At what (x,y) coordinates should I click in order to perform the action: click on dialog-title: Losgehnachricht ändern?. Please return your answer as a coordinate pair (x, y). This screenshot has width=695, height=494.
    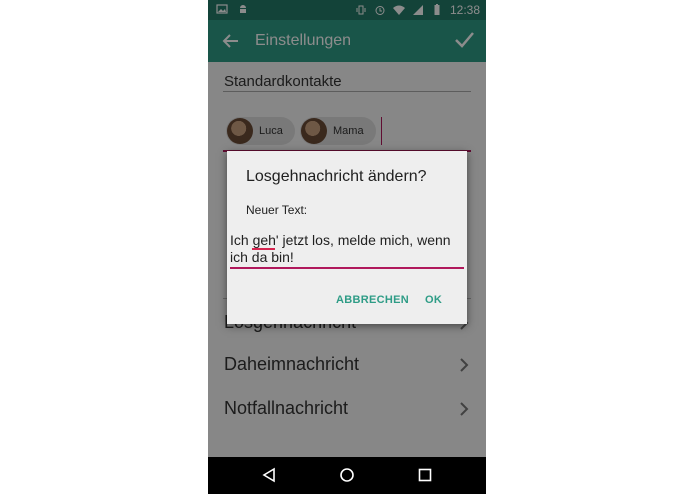
    Looking at the image, I should click on (336, 176).